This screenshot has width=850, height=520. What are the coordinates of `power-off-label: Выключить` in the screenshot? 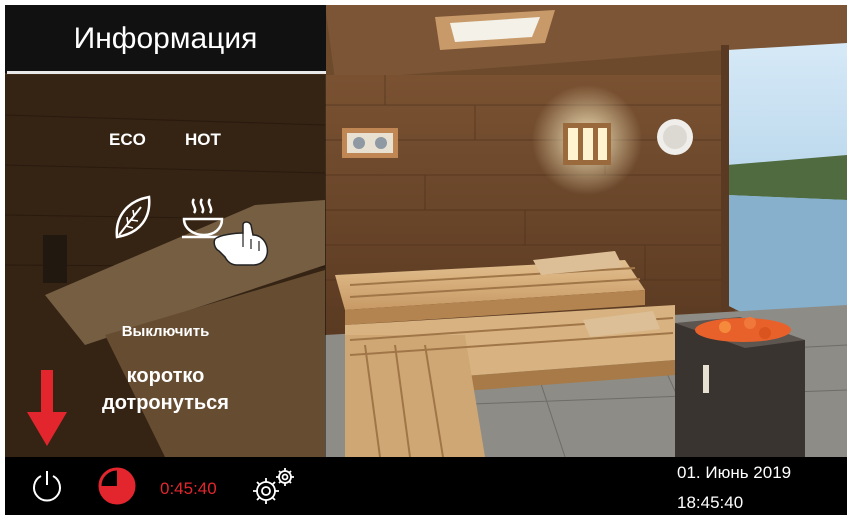 It's located at (165, 331).